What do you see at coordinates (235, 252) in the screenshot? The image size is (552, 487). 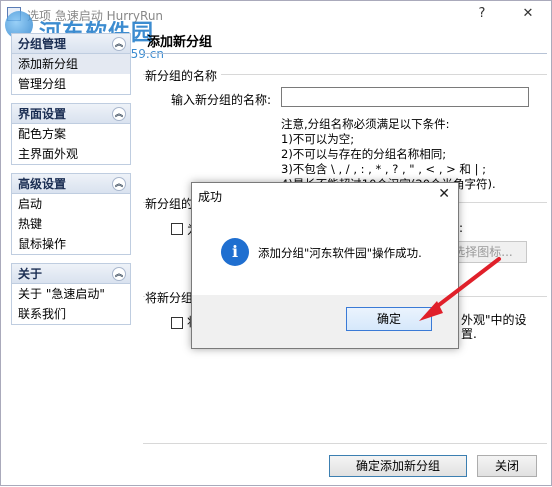 I see `info-icon: i` at bounding box center [235, 252].